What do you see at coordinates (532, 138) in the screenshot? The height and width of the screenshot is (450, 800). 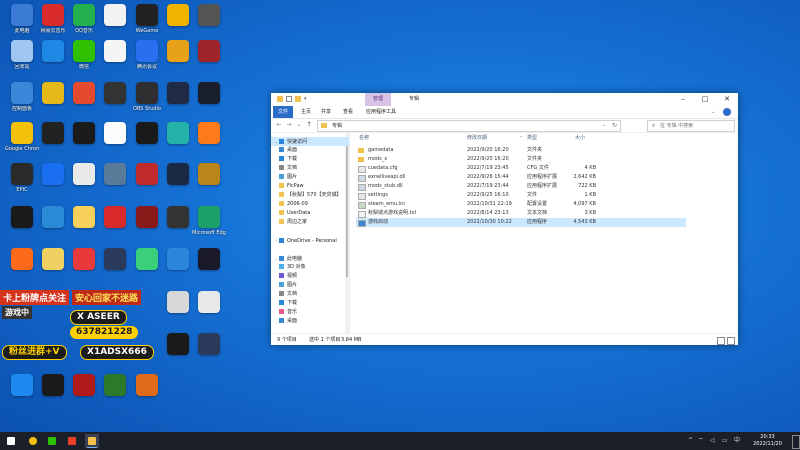 I see `column-type: 类型` at bounding box center [532, 138].